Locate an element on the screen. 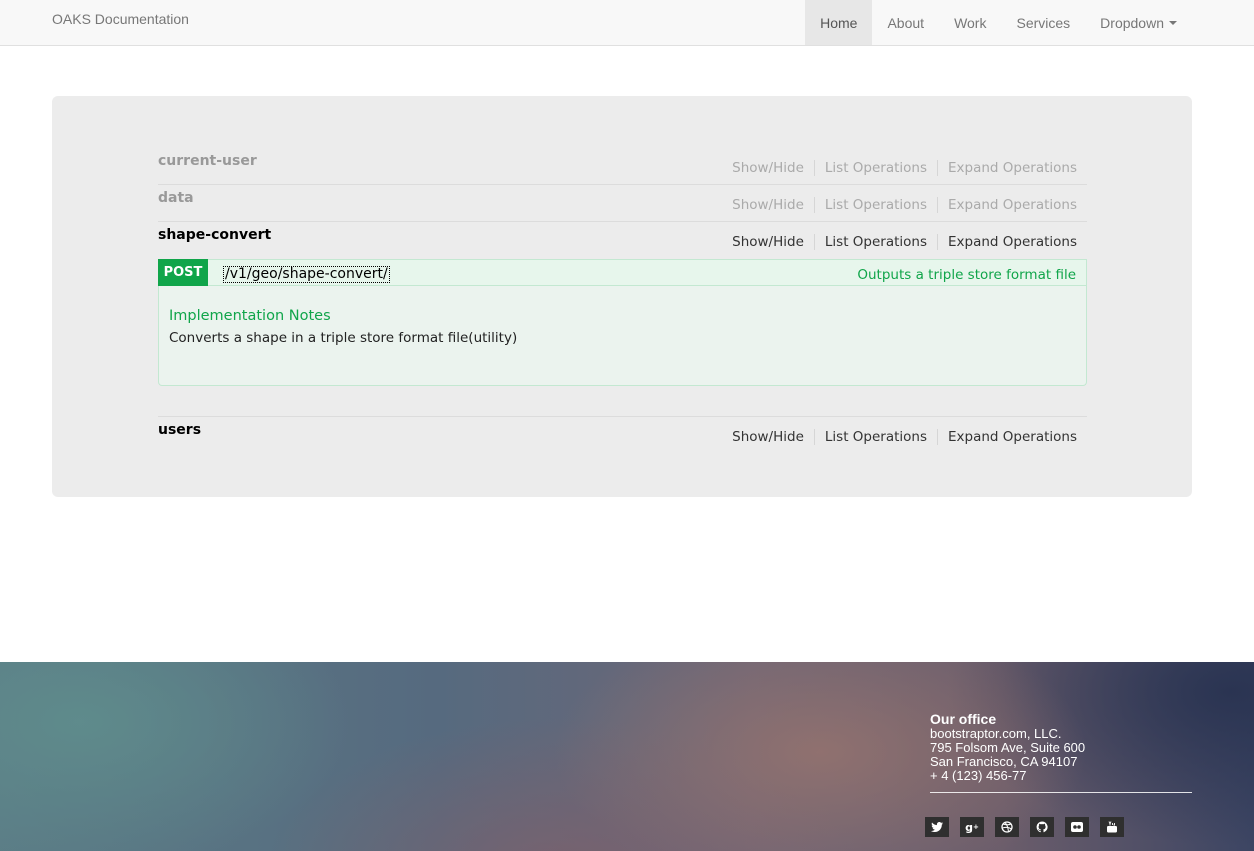  google-plus-icon: g + is located at coordinates (972, 827).